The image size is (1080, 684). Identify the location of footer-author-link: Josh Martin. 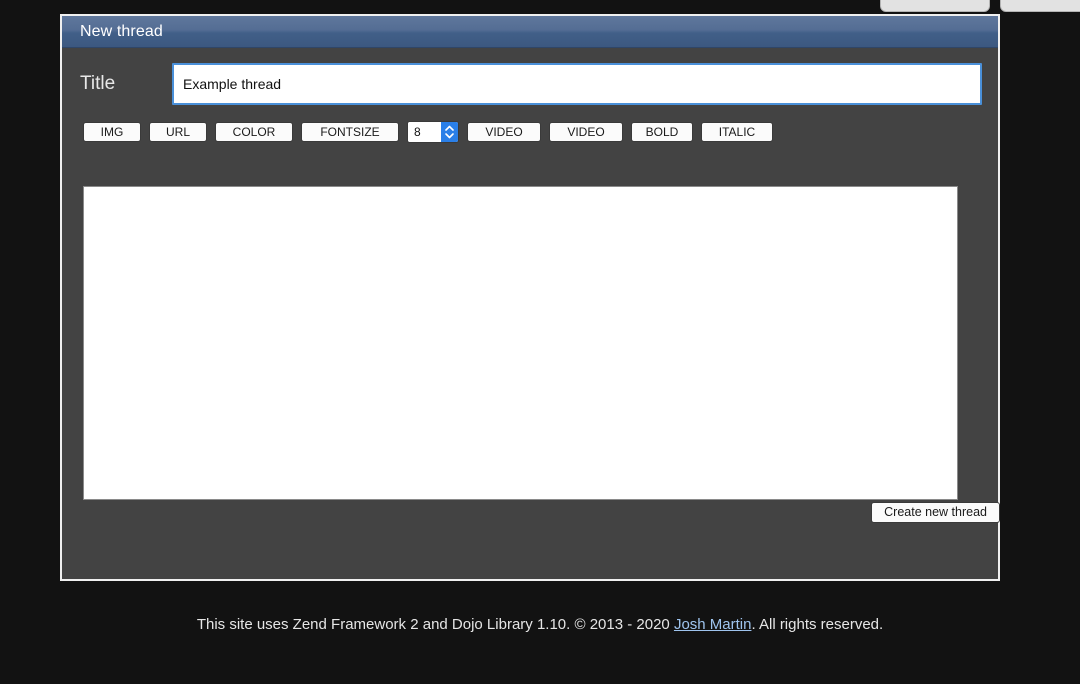
(713, 624).